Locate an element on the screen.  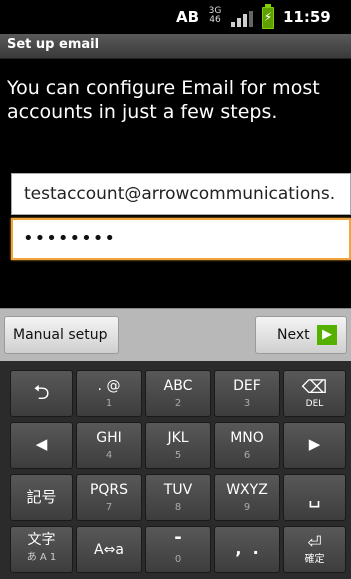
key-6: MNO 6 is located at coordinates (247, 445).